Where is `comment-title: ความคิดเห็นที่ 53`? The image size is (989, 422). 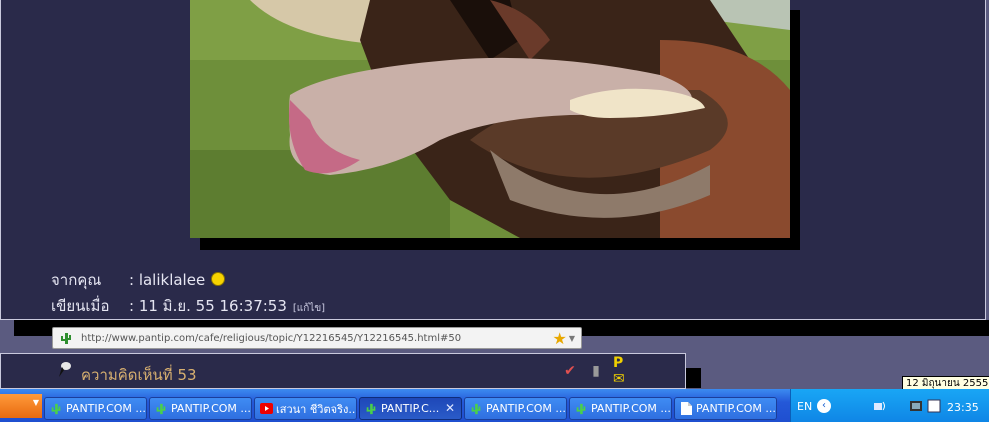 comment-title: ความคิดเห็นที่ 53 is located at coordinates (139, 375).